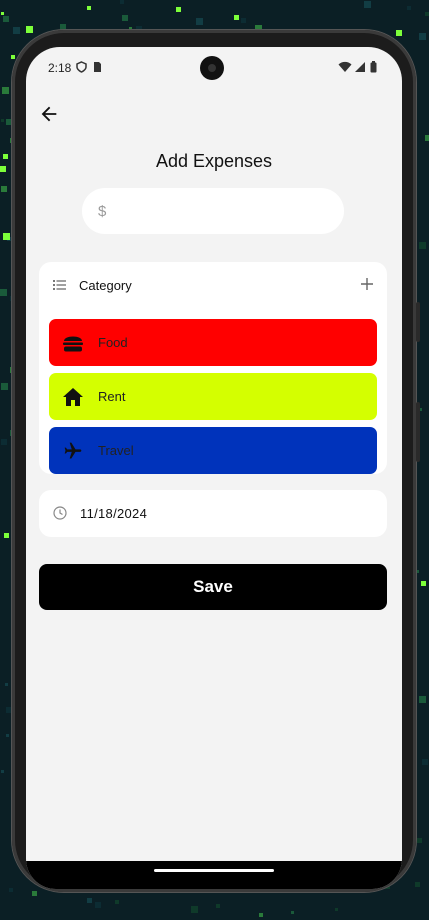 The height and width of the screenshot is (920, 429). I want to click on amount-field: $, so click(213, 211).